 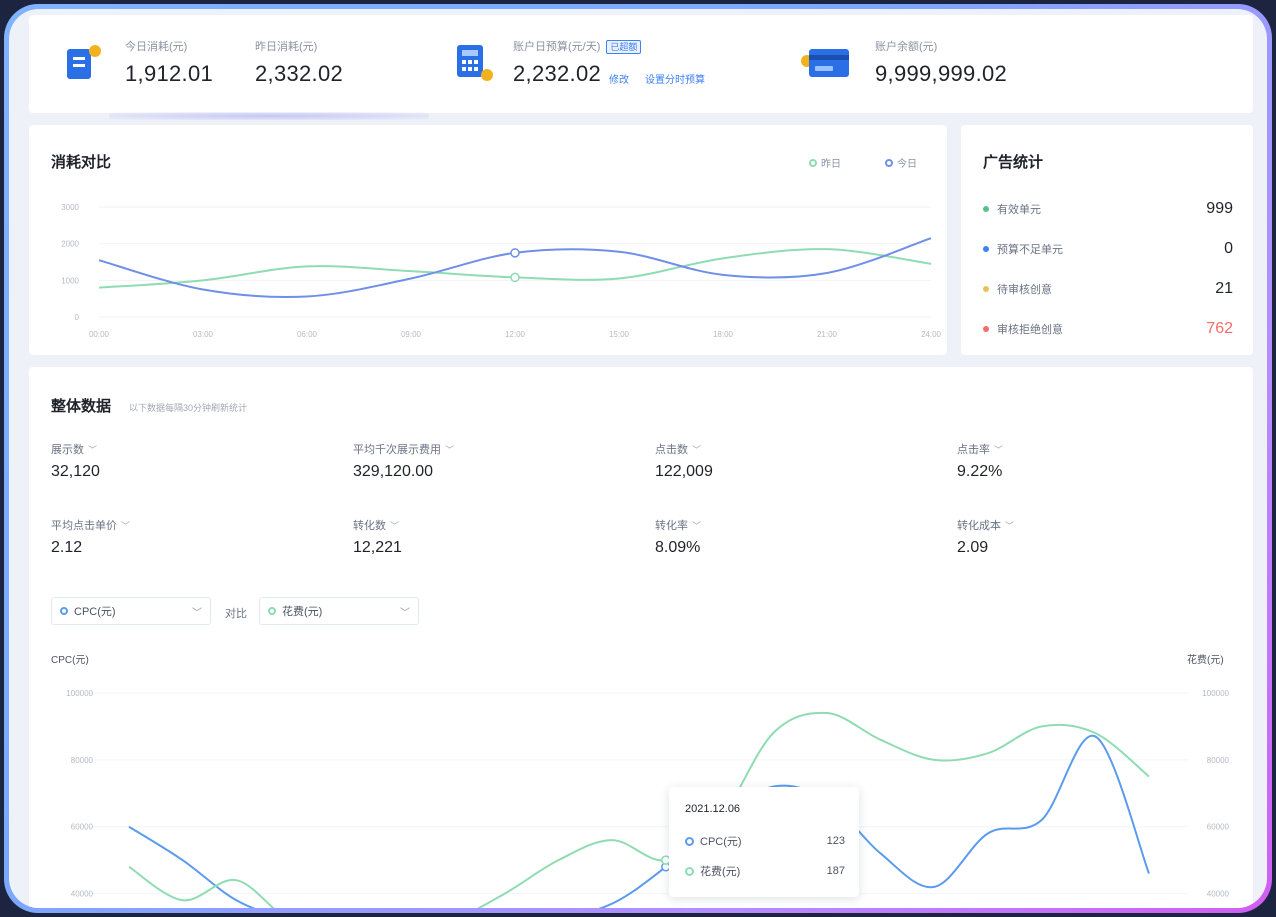 What do you see at coordinates (619, 78) in the screenshot?
I see `edit-budget-link: 修改` at bounding box center [619, 78].